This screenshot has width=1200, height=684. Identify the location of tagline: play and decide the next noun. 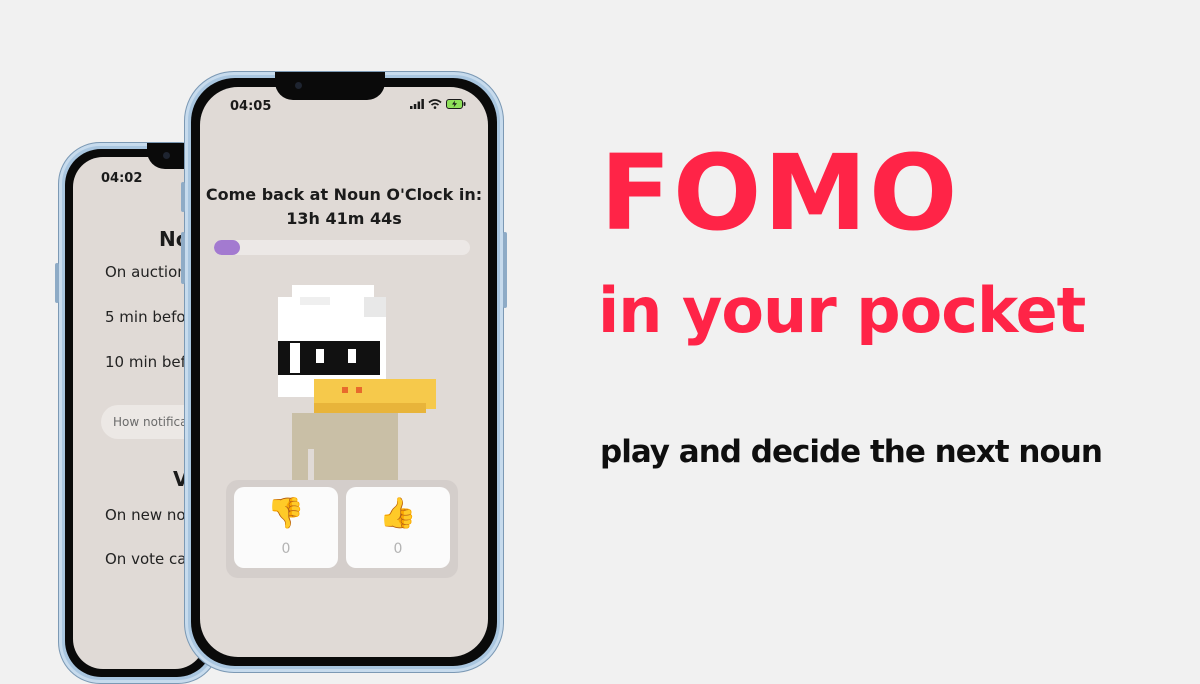
(851, 452).